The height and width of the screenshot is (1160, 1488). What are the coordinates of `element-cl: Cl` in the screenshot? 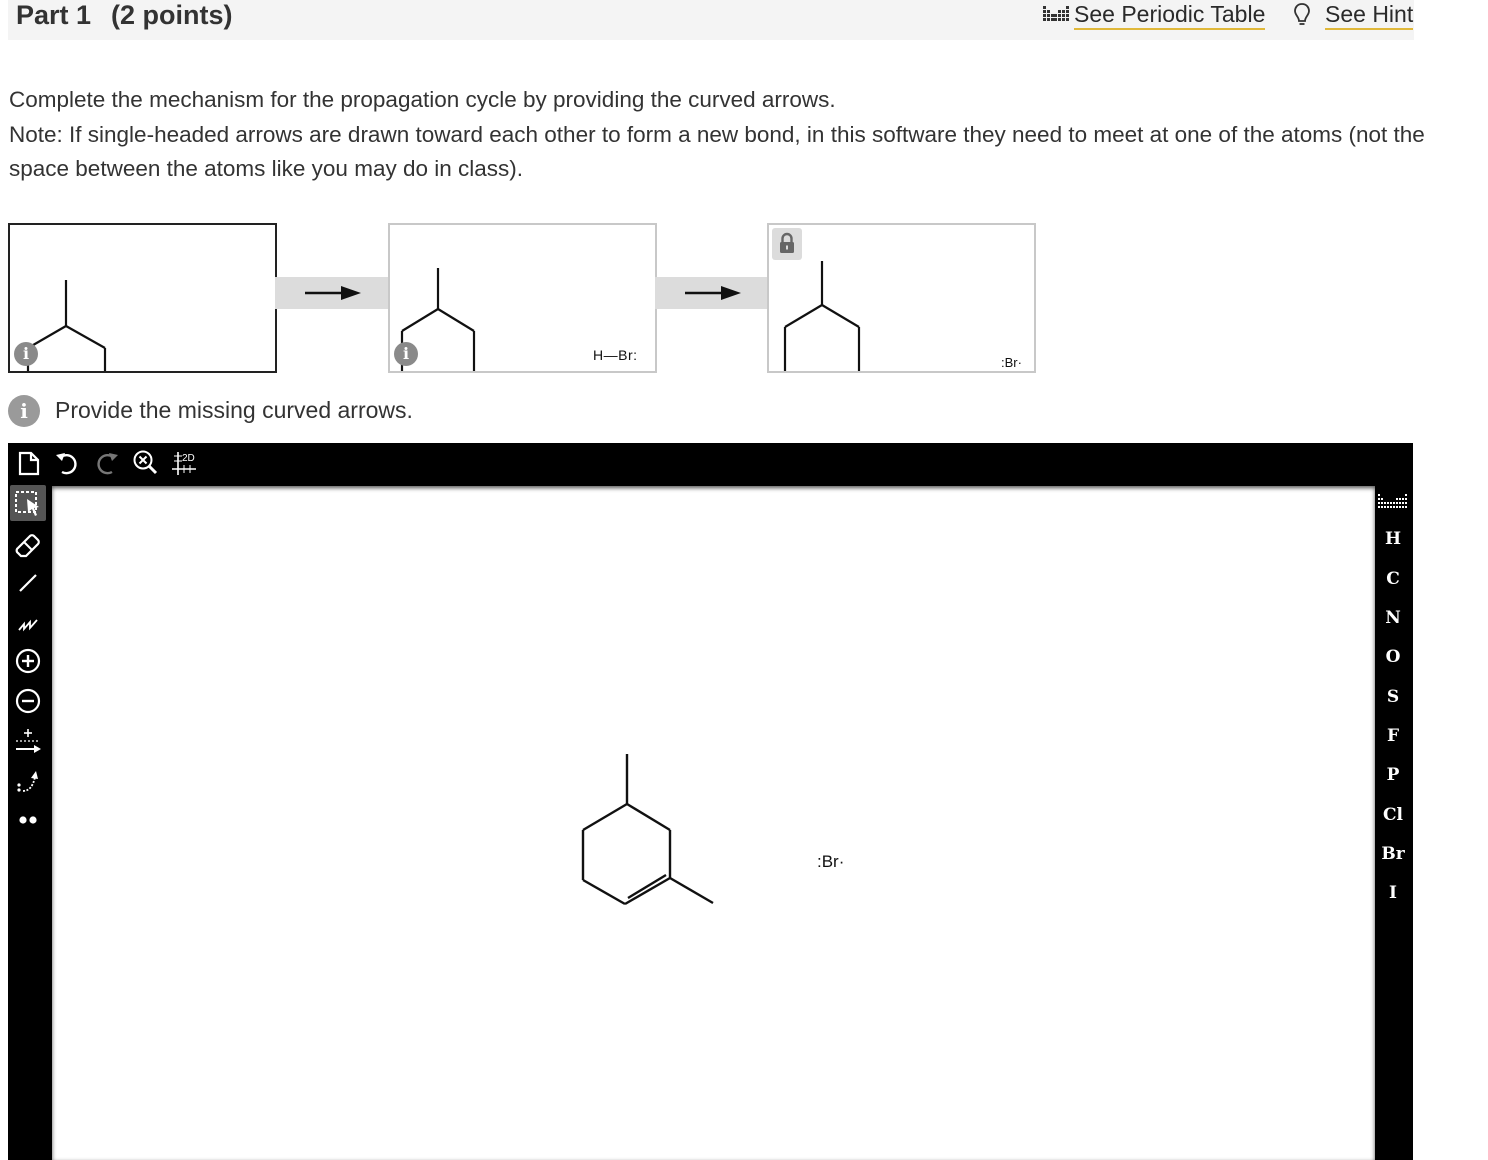 It's located at (1393, 815).